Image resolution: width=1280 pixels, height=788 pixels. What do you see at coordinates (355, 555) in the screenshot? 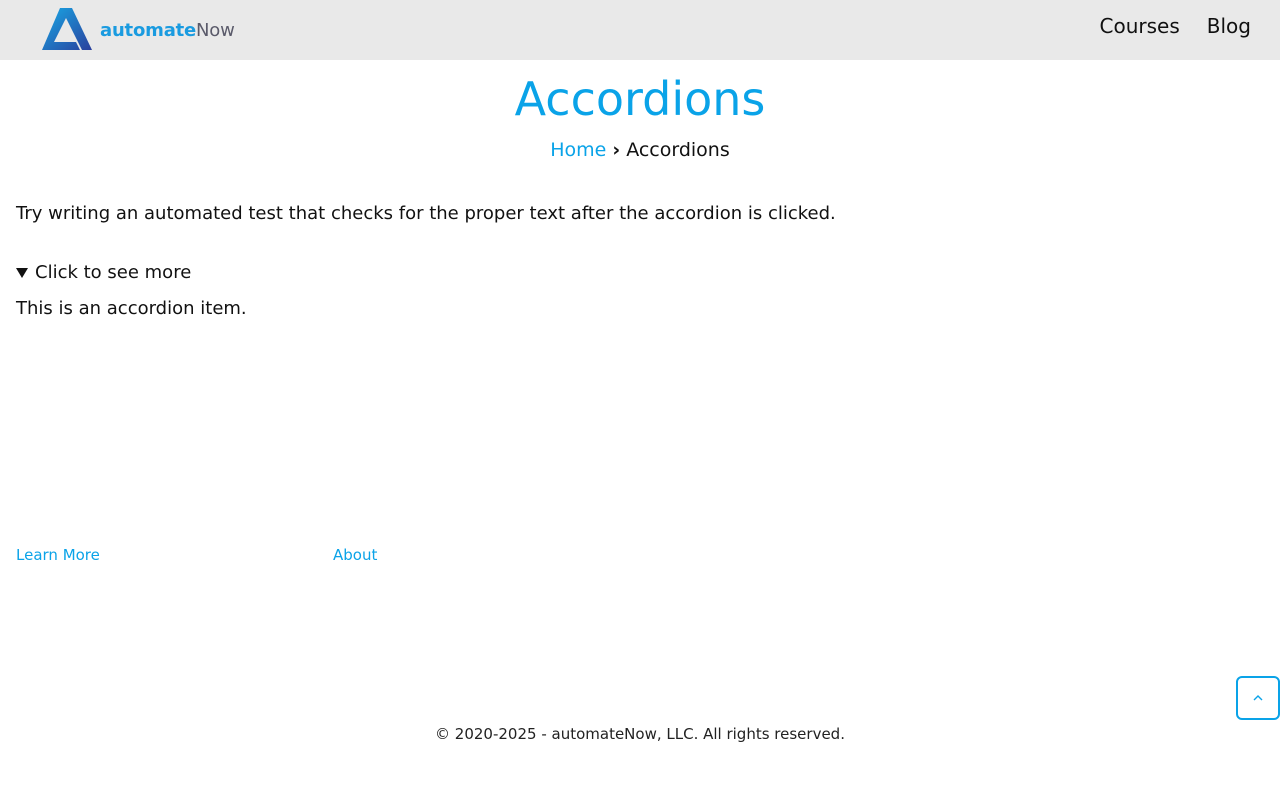
I see `footer-about-link: About` at bounding box center [355, 555].